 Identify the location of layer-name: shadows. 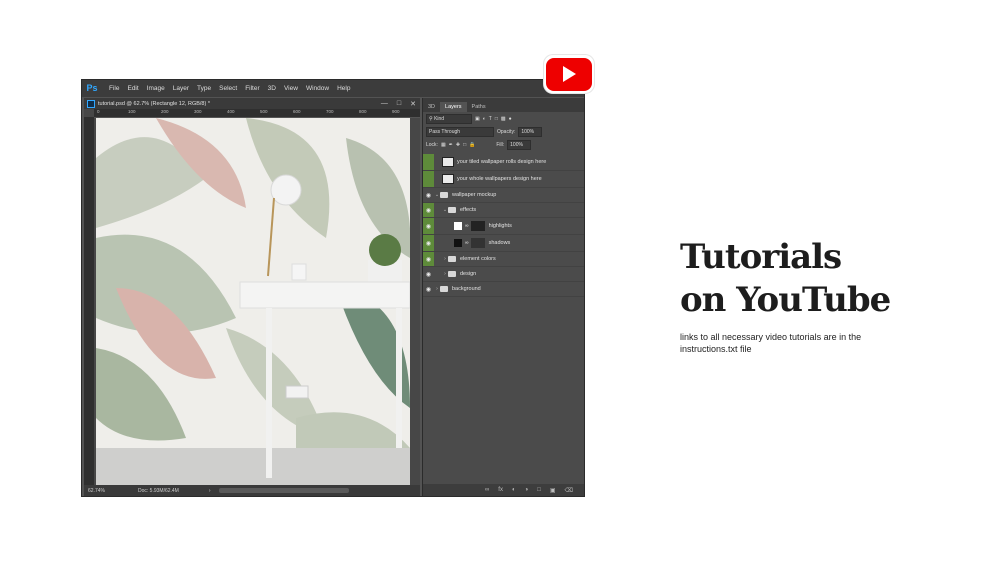
(499, 243).